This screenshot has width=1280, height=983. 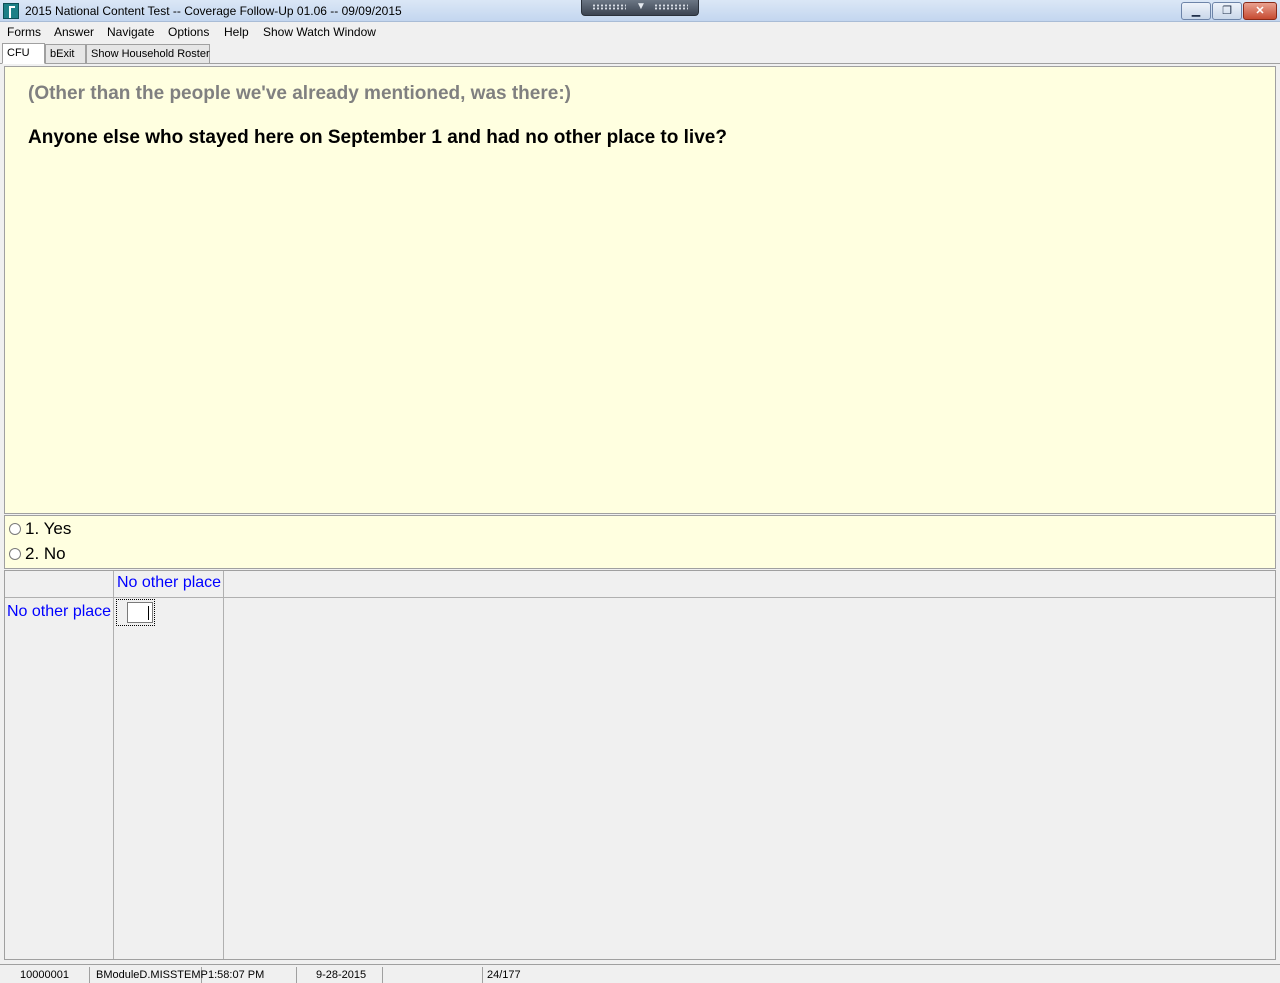 I want to click on minimize-button: ▁, so click(x=1196, y=11).